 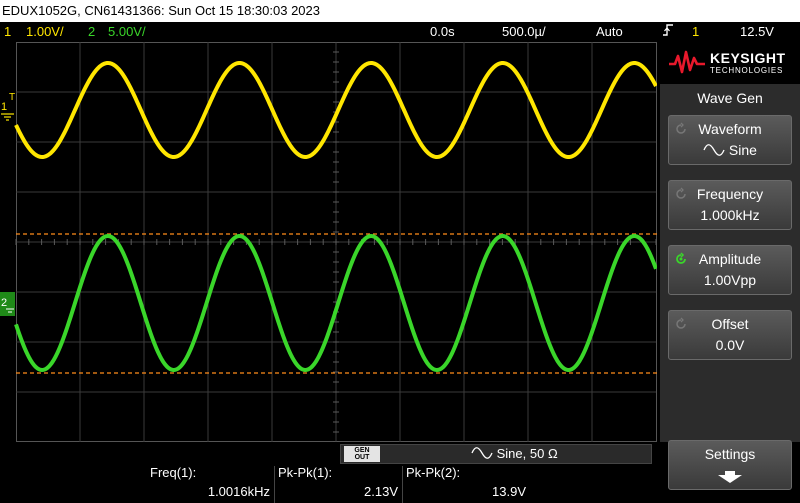 What do you see at coordinates (433, 472) in the screenshot?
I see `measurement-label: Pk-Pk(2):` at bounding box center [433, 472].